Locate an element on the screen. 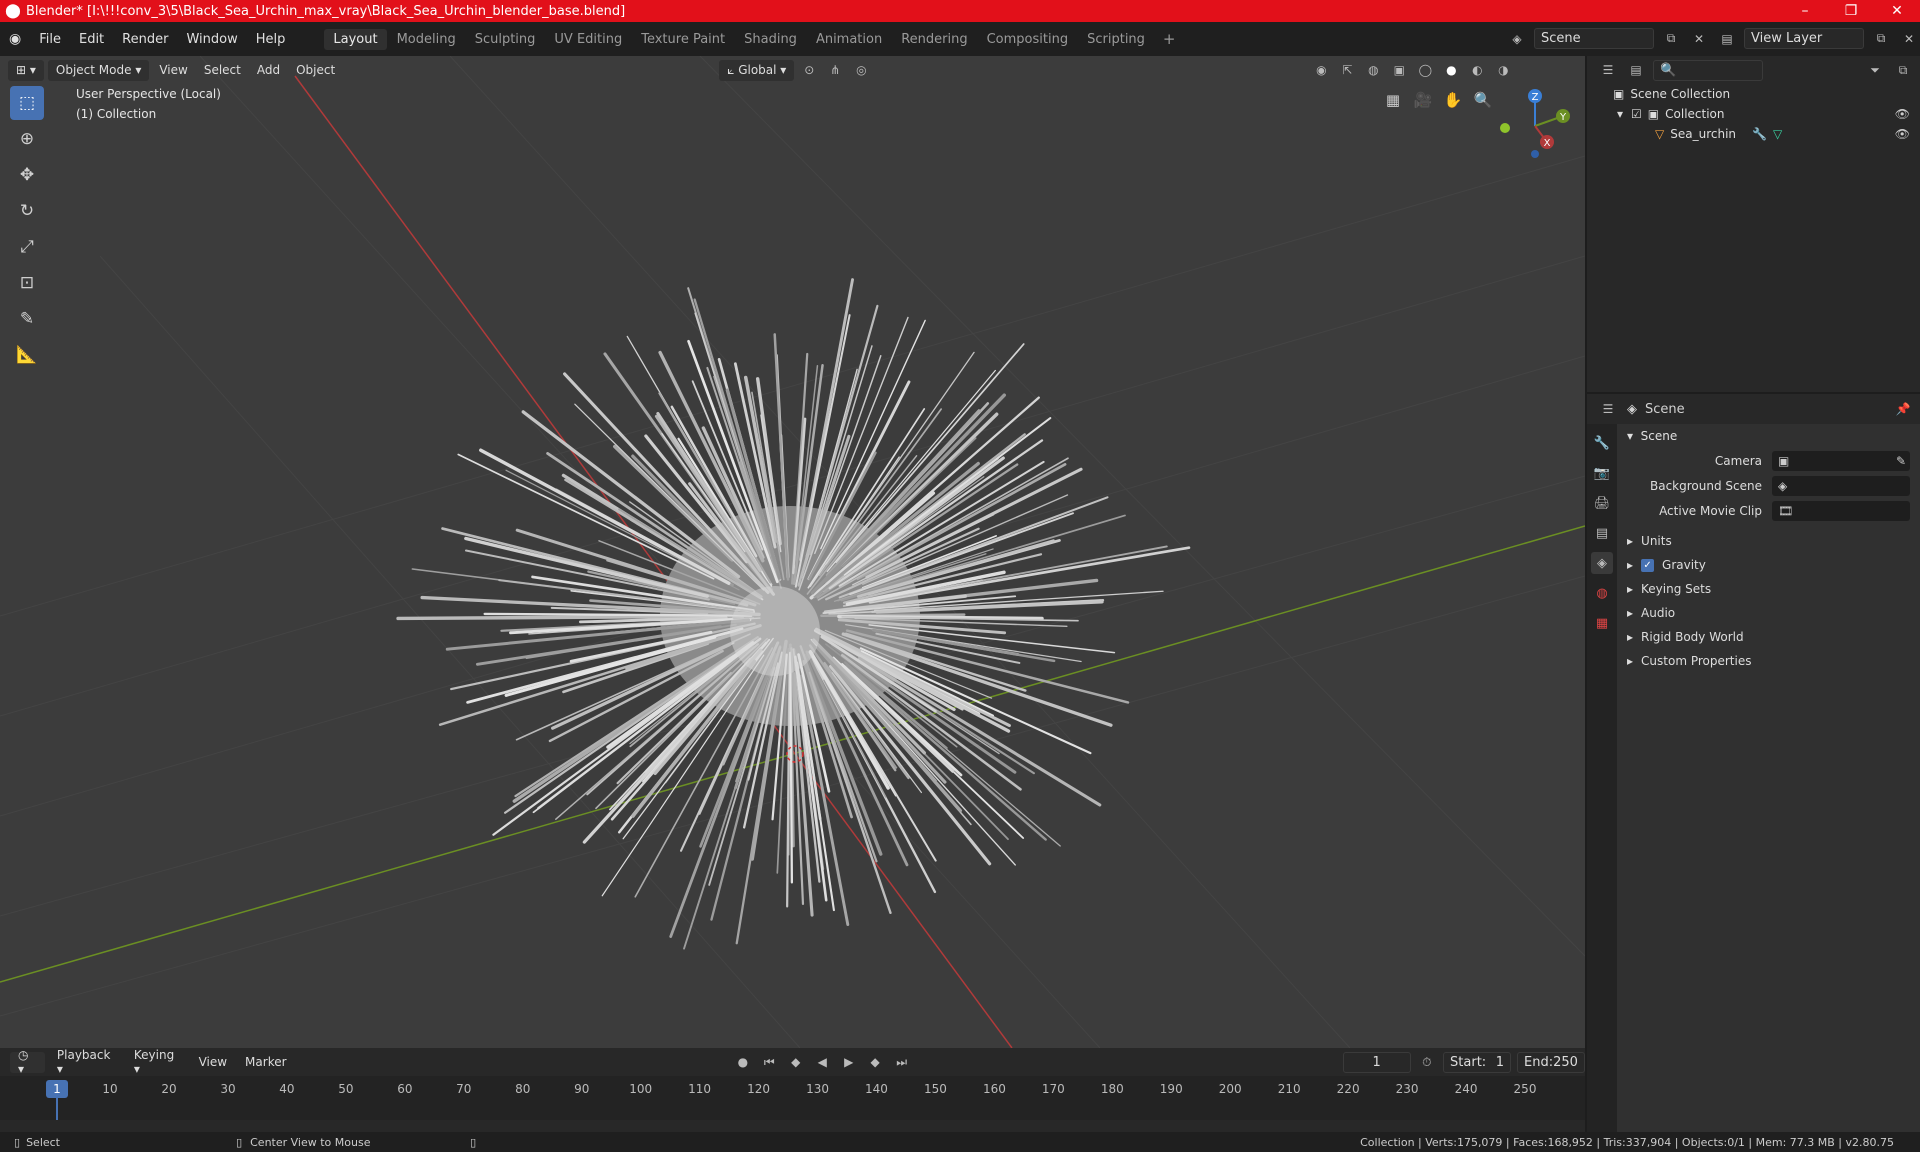  record-icon: ● is located at coordinates (743, 1062).